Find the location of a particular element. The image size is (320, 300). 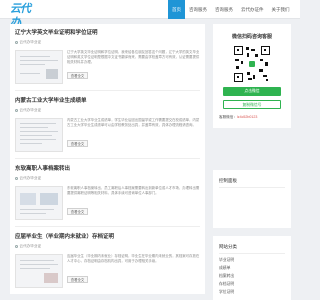

wechat-logo-icon is located at coordinates (252, 64).